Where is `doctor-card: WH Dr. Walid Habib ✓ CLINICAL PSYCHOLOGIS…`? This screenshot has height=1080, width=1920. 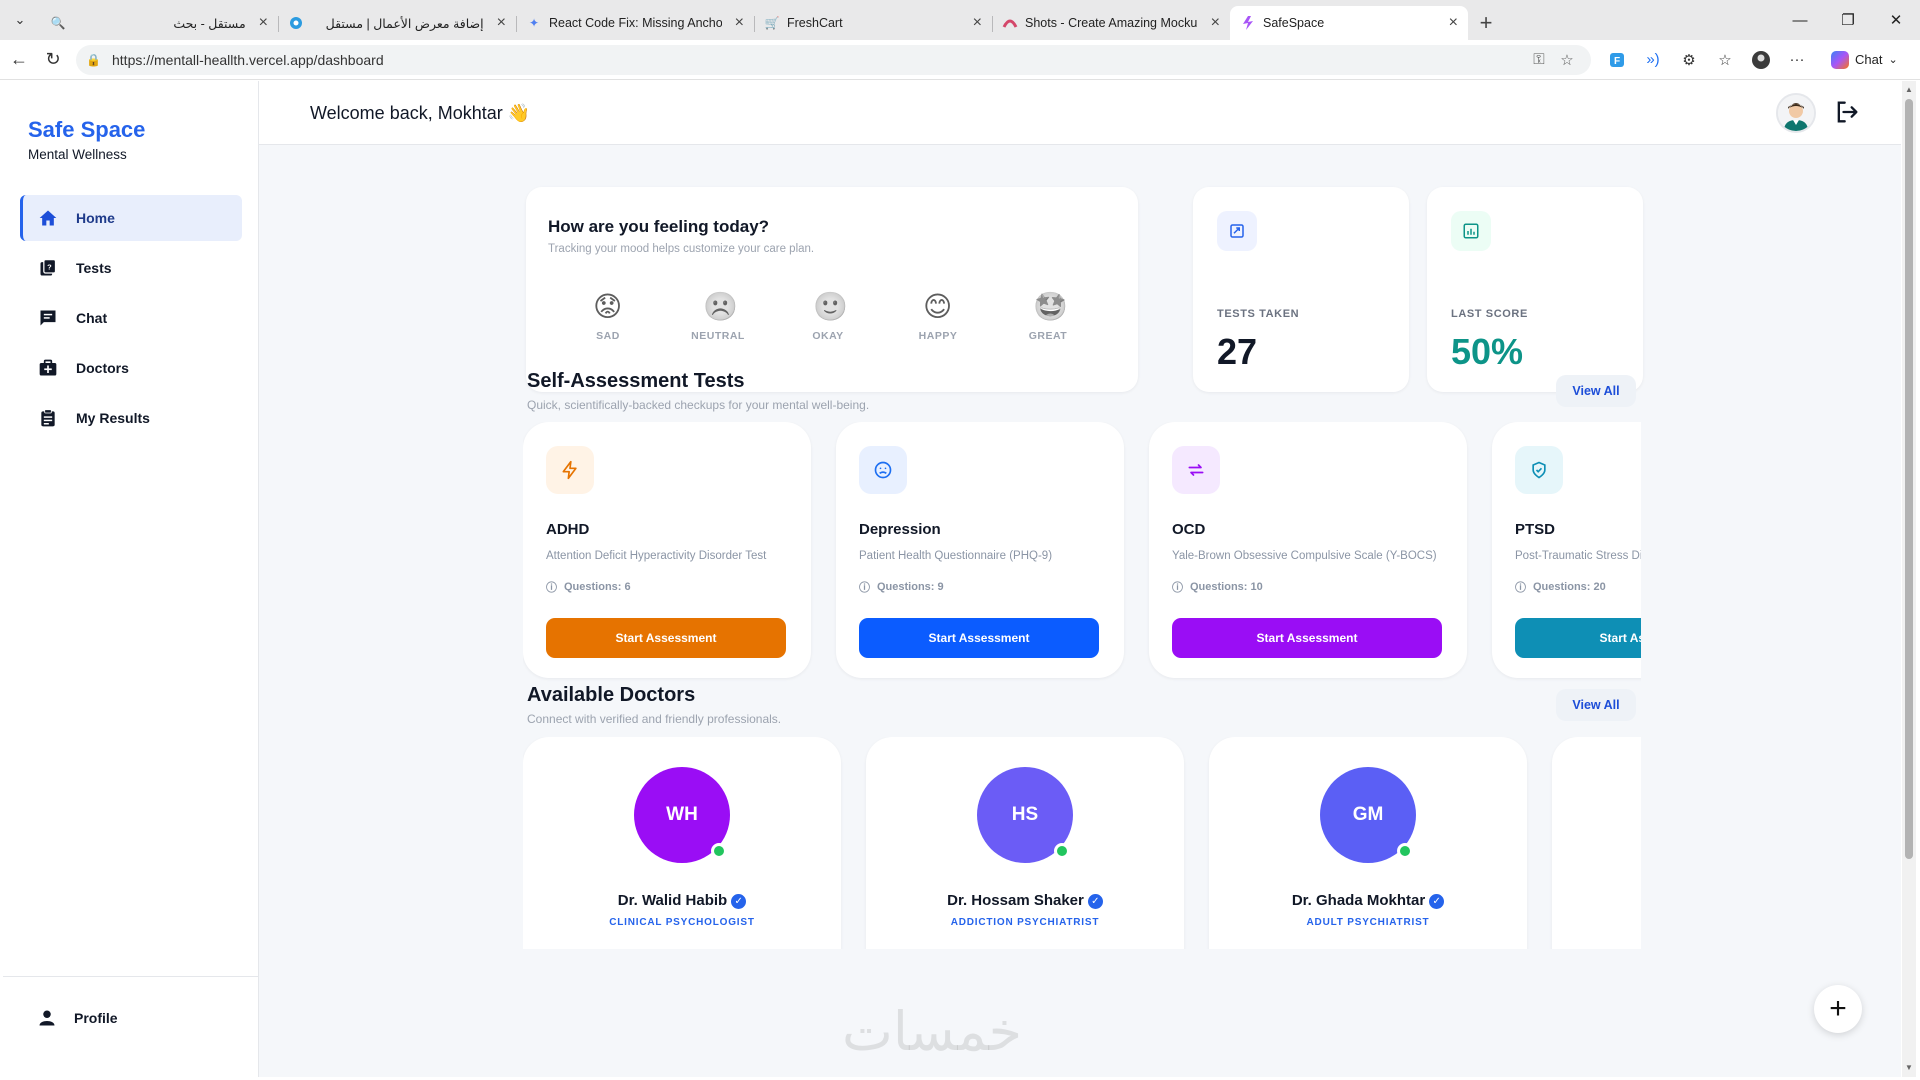 doctor-card: WH Dr. Walid Habib ✓ CLINICAL PSYCHOLOGIS… is located at coordinates (682, 843).